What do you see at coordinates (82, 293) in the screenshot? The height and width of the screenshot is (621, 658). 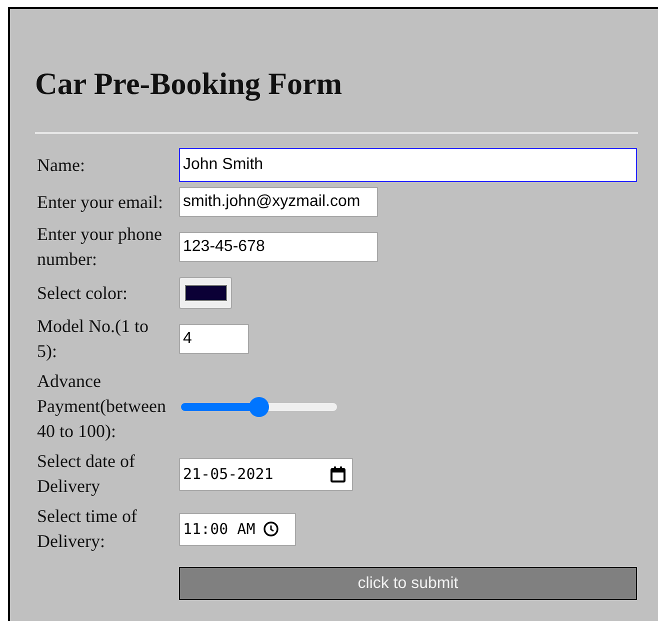 I see `field-label: Select color:` at bounding box center [82, 293].